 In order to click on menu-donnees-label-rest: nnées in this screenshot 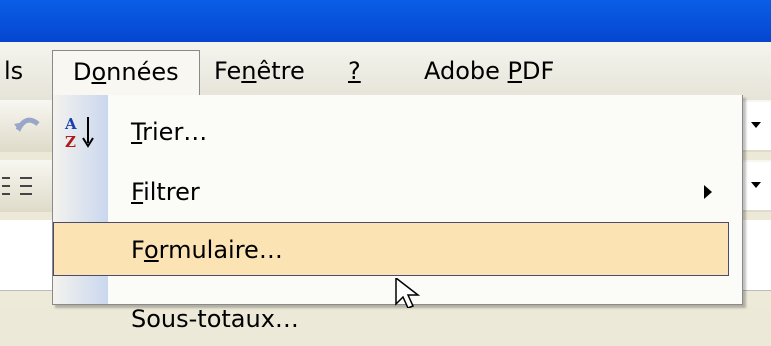, I will do `click(142, 72)`.